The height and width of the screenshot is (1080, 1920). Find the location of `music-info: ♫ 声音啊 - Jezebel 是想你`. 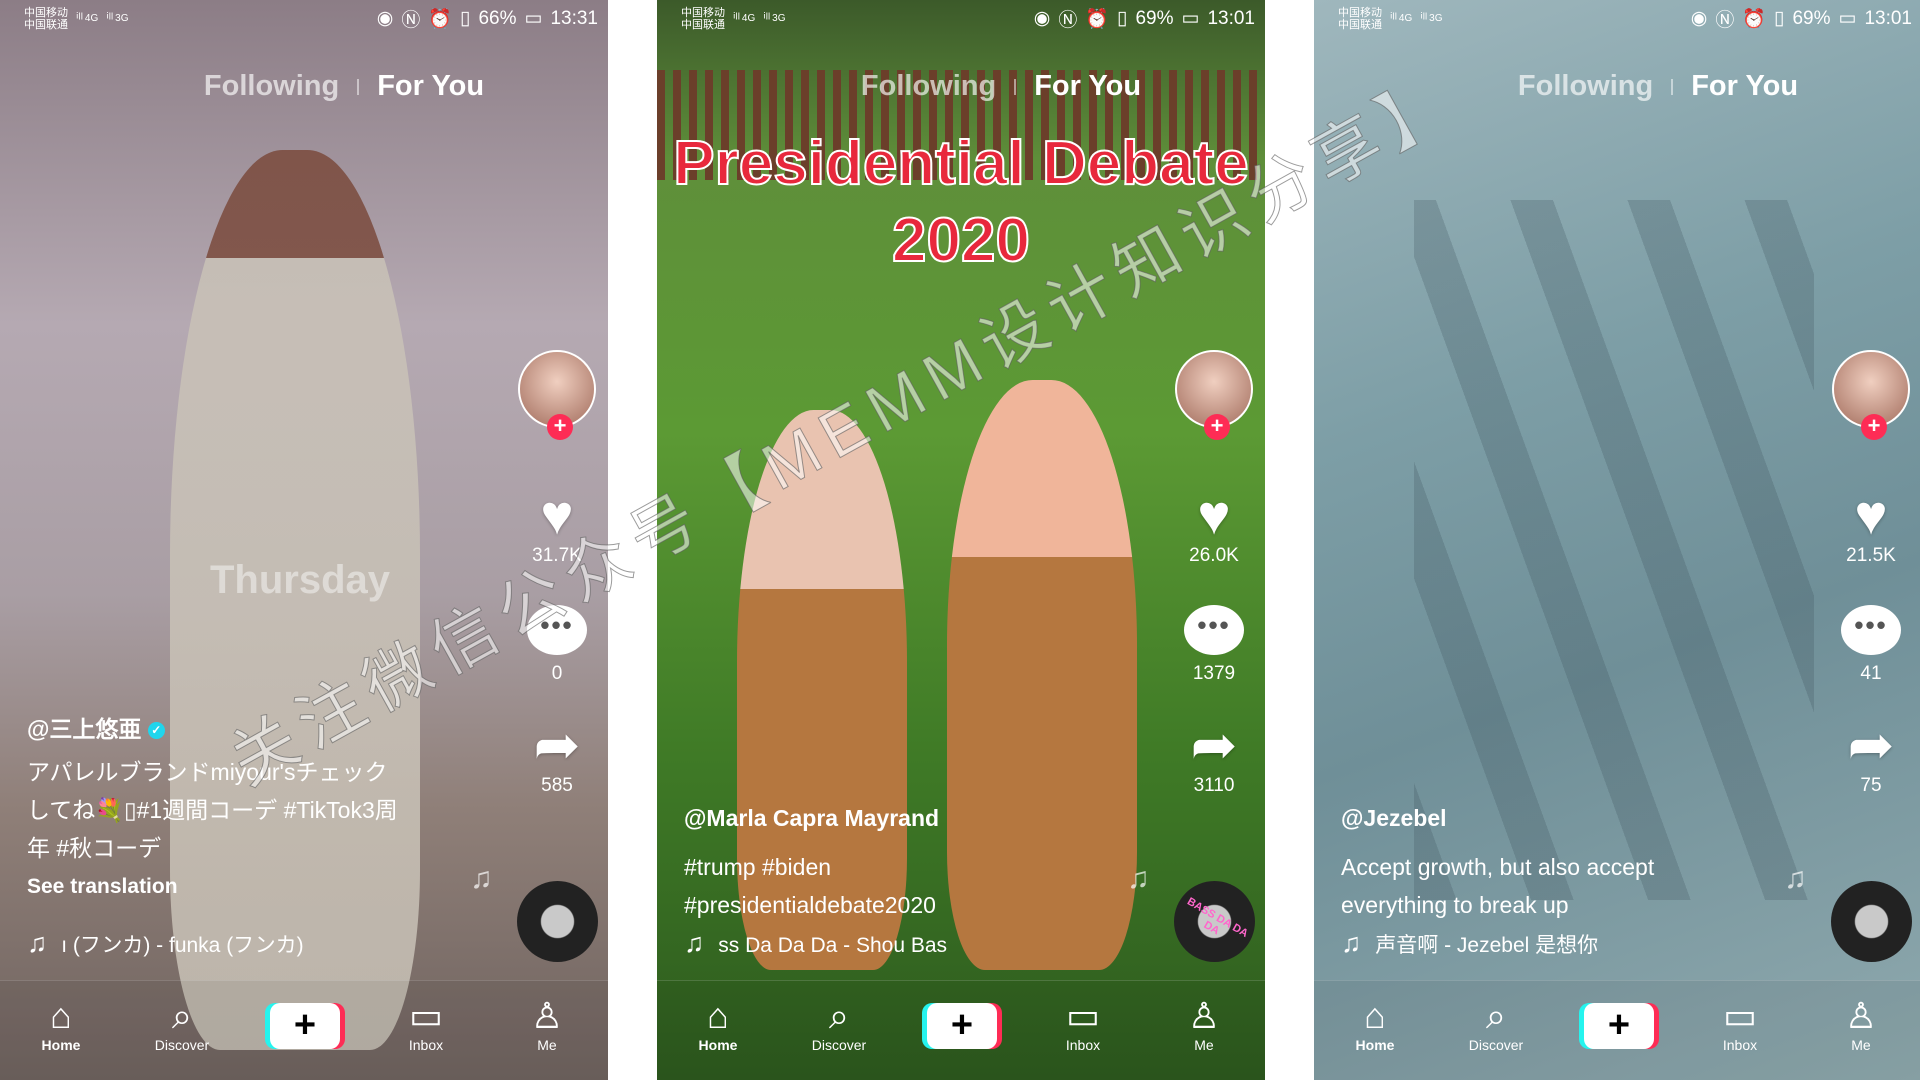

music-info: ♫ 声音啊 - Jezebel 是想你 is located at coordinates (1469, 943).